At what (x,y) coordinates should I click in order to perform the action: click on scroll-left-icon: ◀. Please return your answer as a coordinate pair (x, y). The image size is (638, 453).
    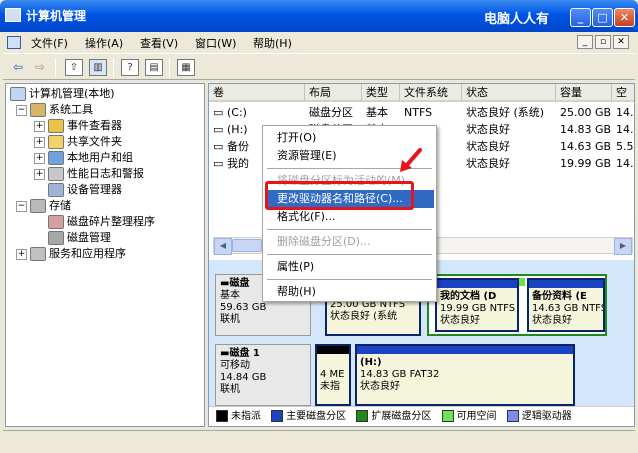
    Looking at the image, I should click on (223, 246).